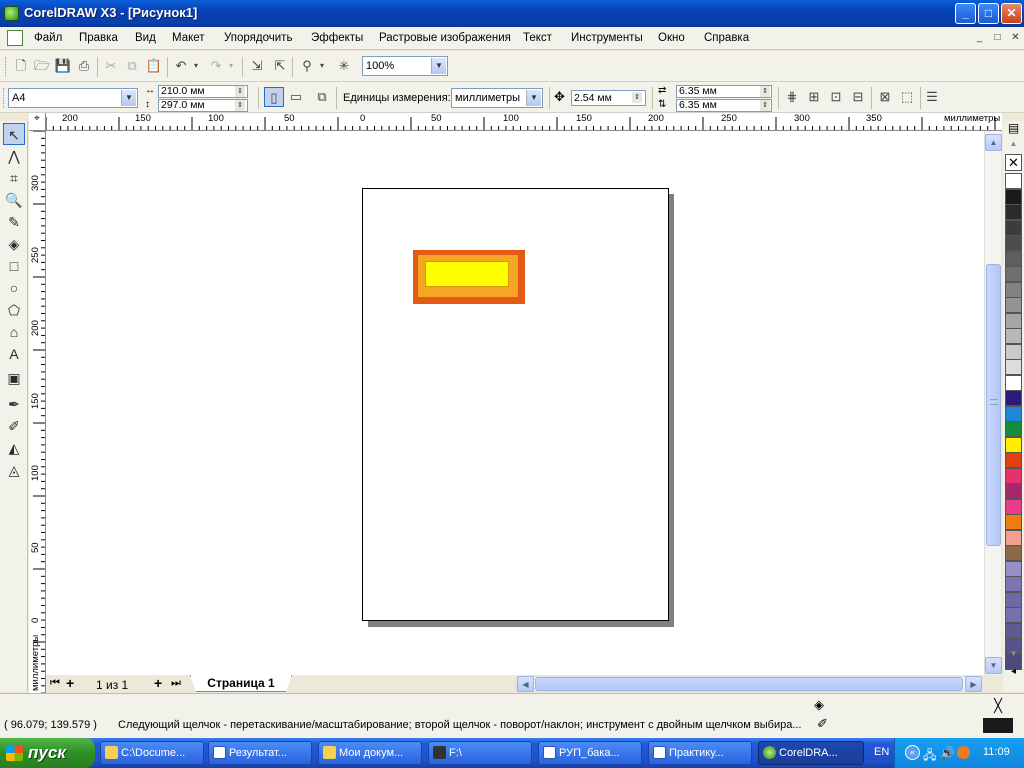 The image size is (1024, 768). I want to click on add-page-after-icon: +, so click(158, 683).